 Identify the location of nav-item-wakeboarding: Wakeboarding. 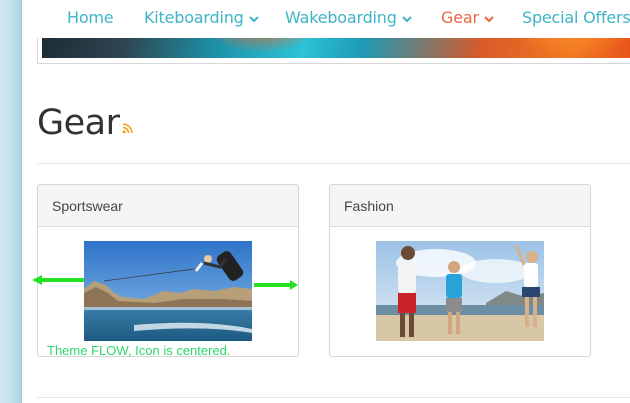
(349, 17).